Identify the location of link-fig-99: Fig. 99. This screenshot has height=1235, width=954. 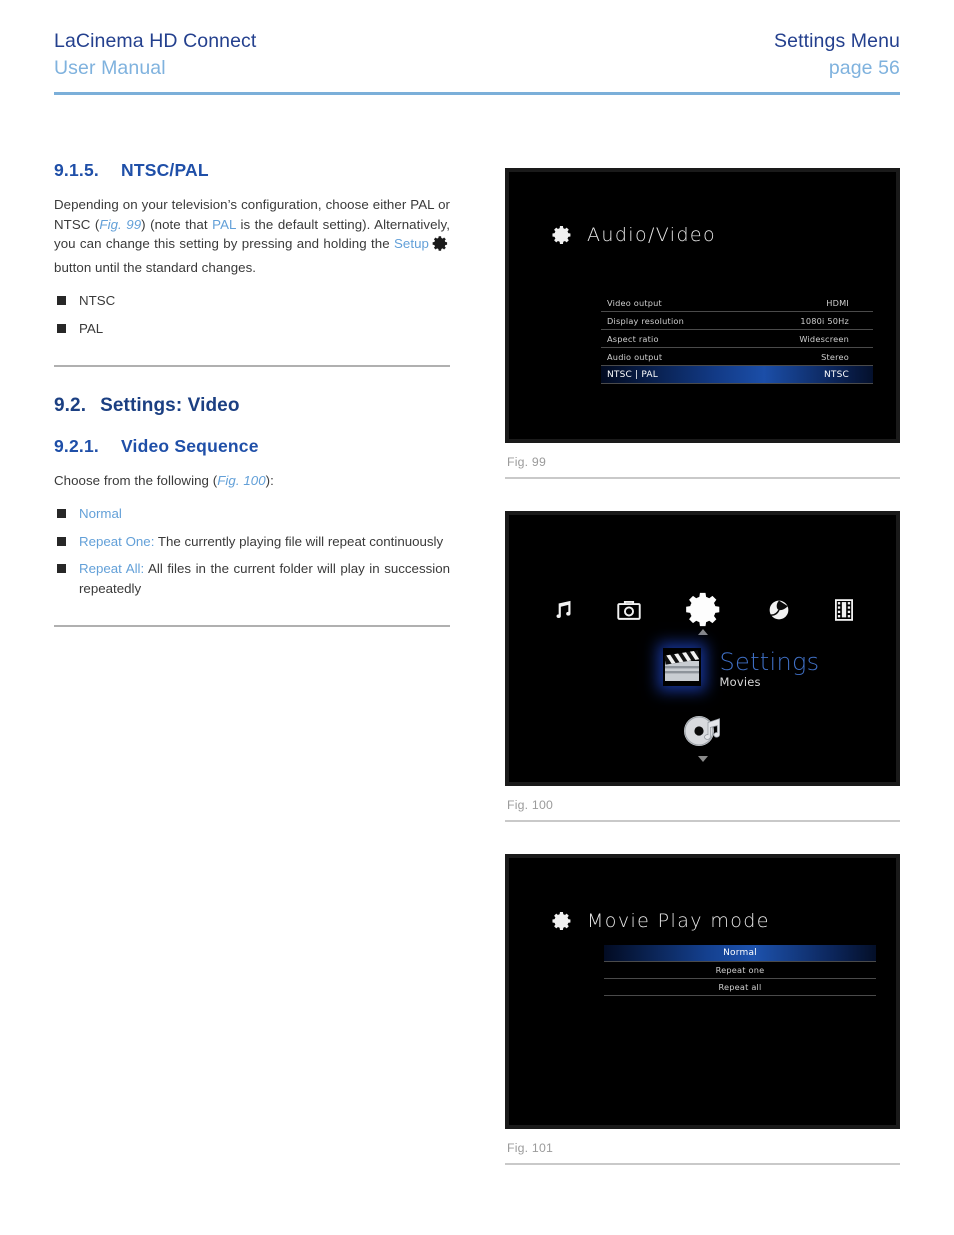
(120, 224).